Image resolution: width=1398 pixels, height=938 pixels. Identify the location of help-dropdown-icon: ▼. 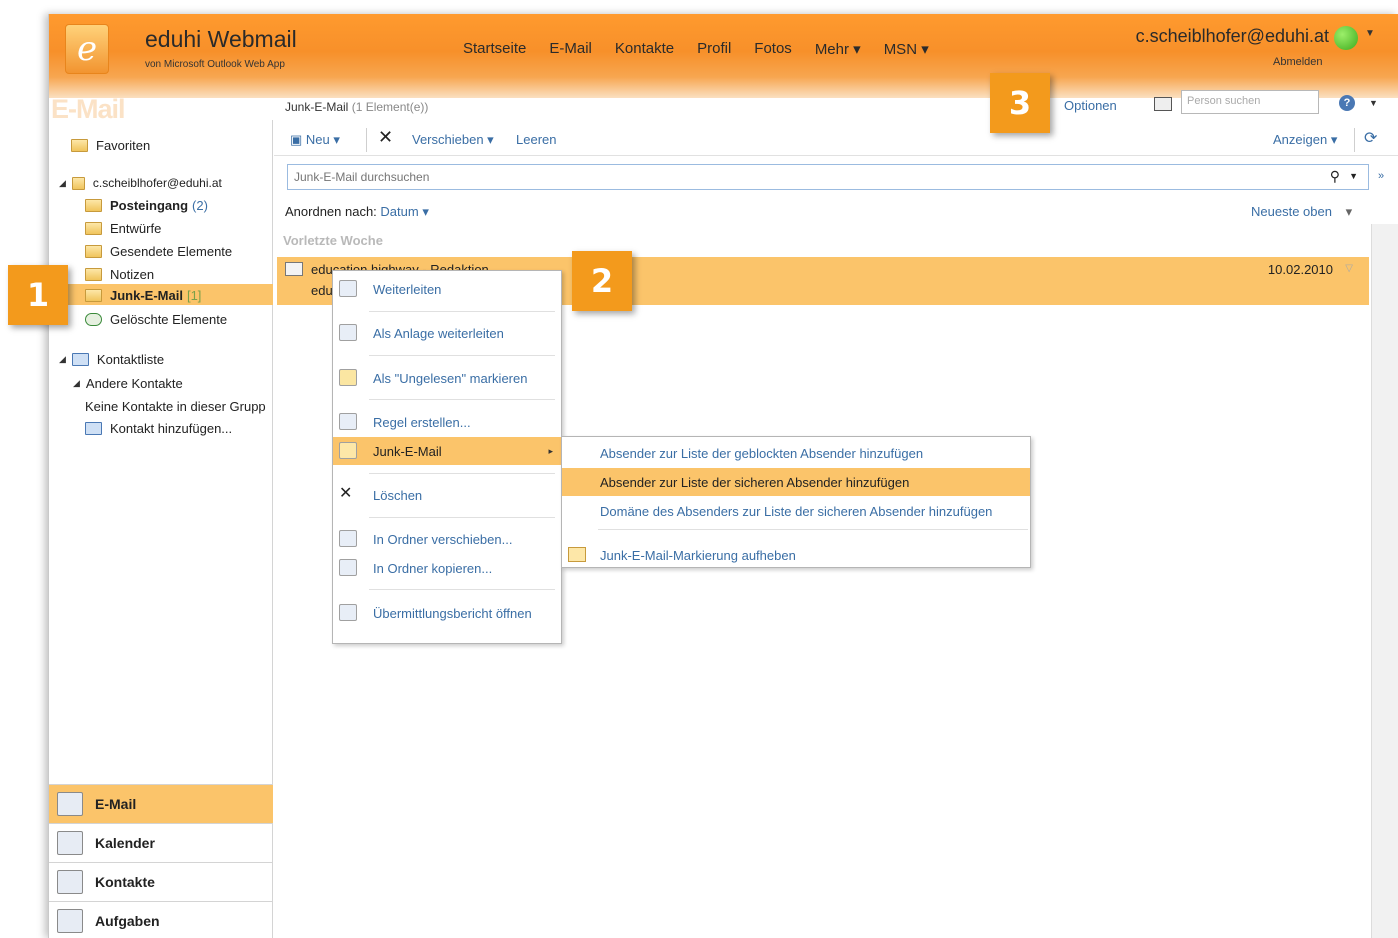
(1373, 103).